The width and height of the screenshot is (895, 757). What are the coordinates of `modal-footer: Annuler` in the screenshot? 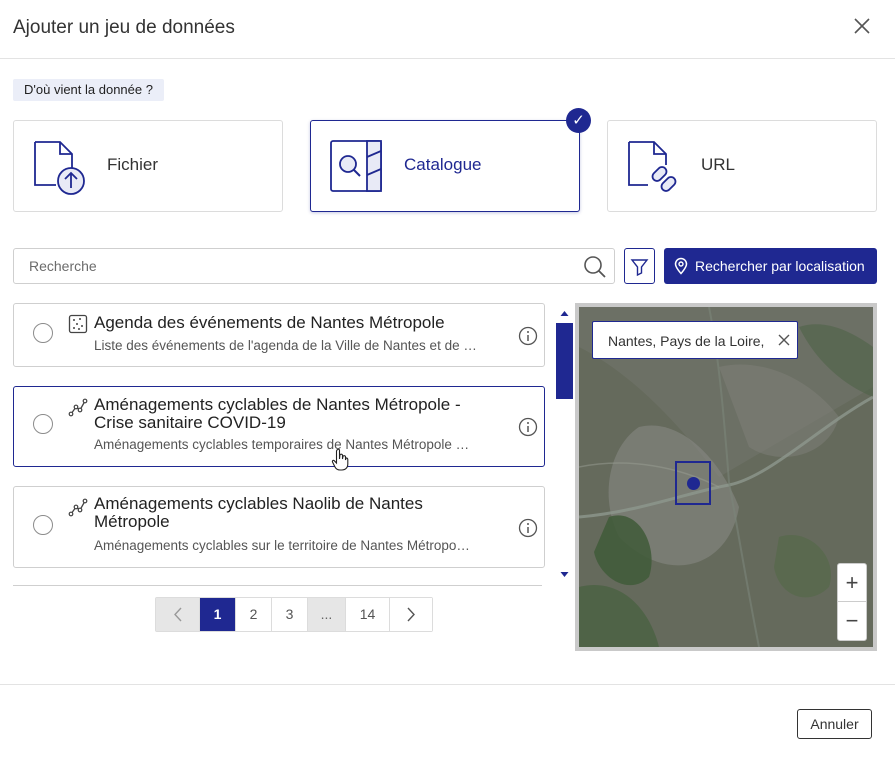 It's located at (447, 720).